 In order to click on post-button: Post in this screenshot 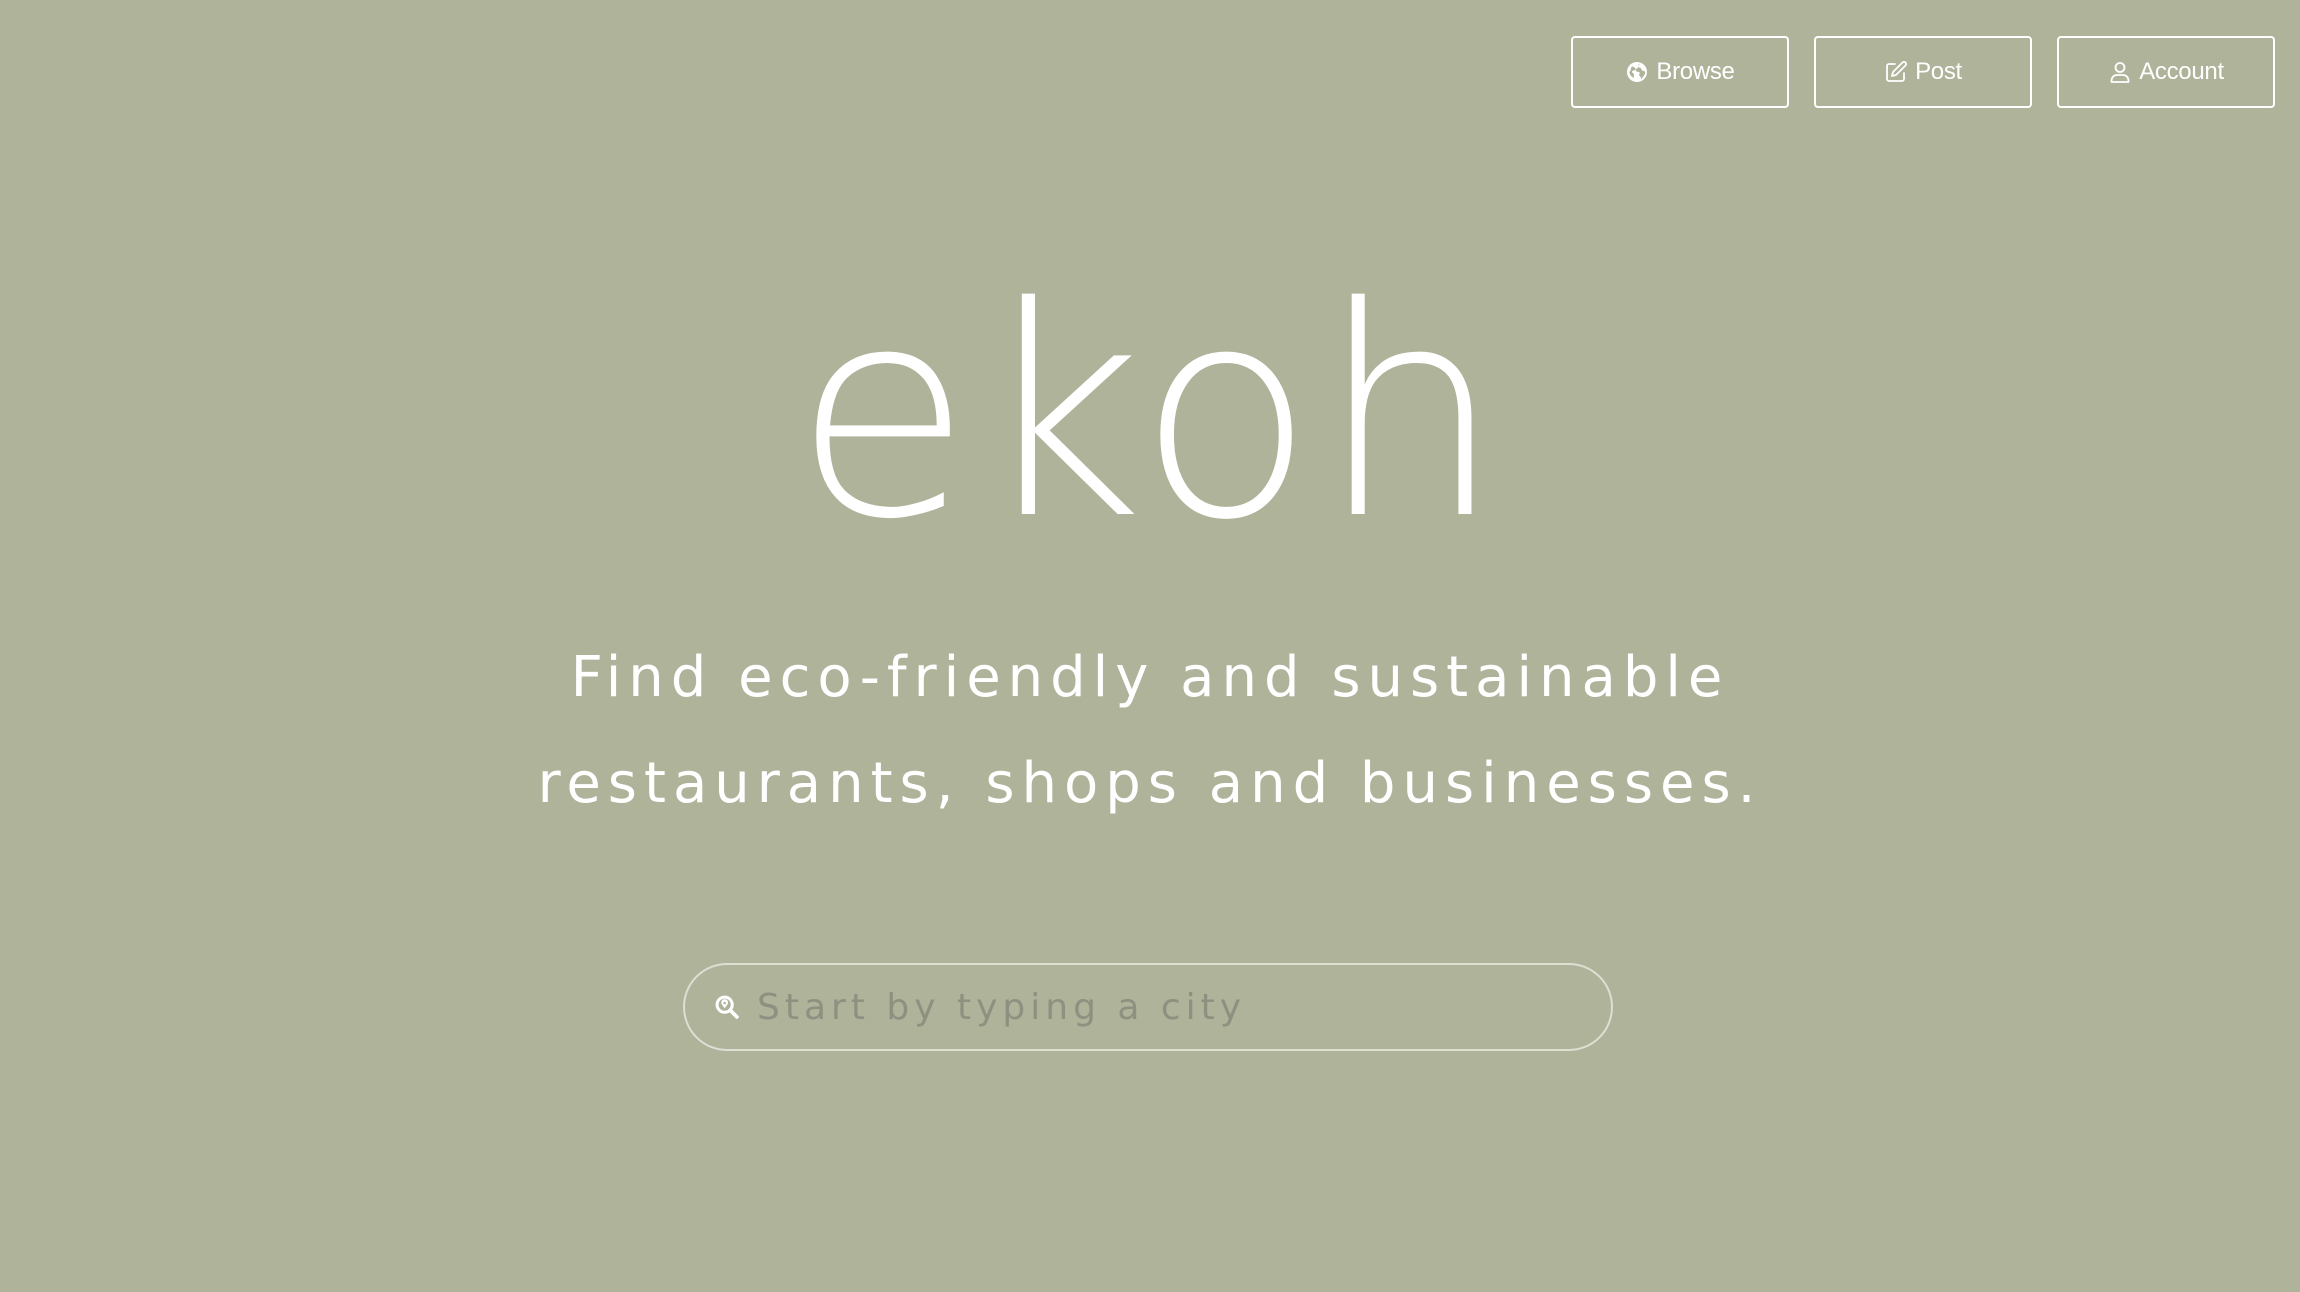, I will do `click(1923, 72)`.